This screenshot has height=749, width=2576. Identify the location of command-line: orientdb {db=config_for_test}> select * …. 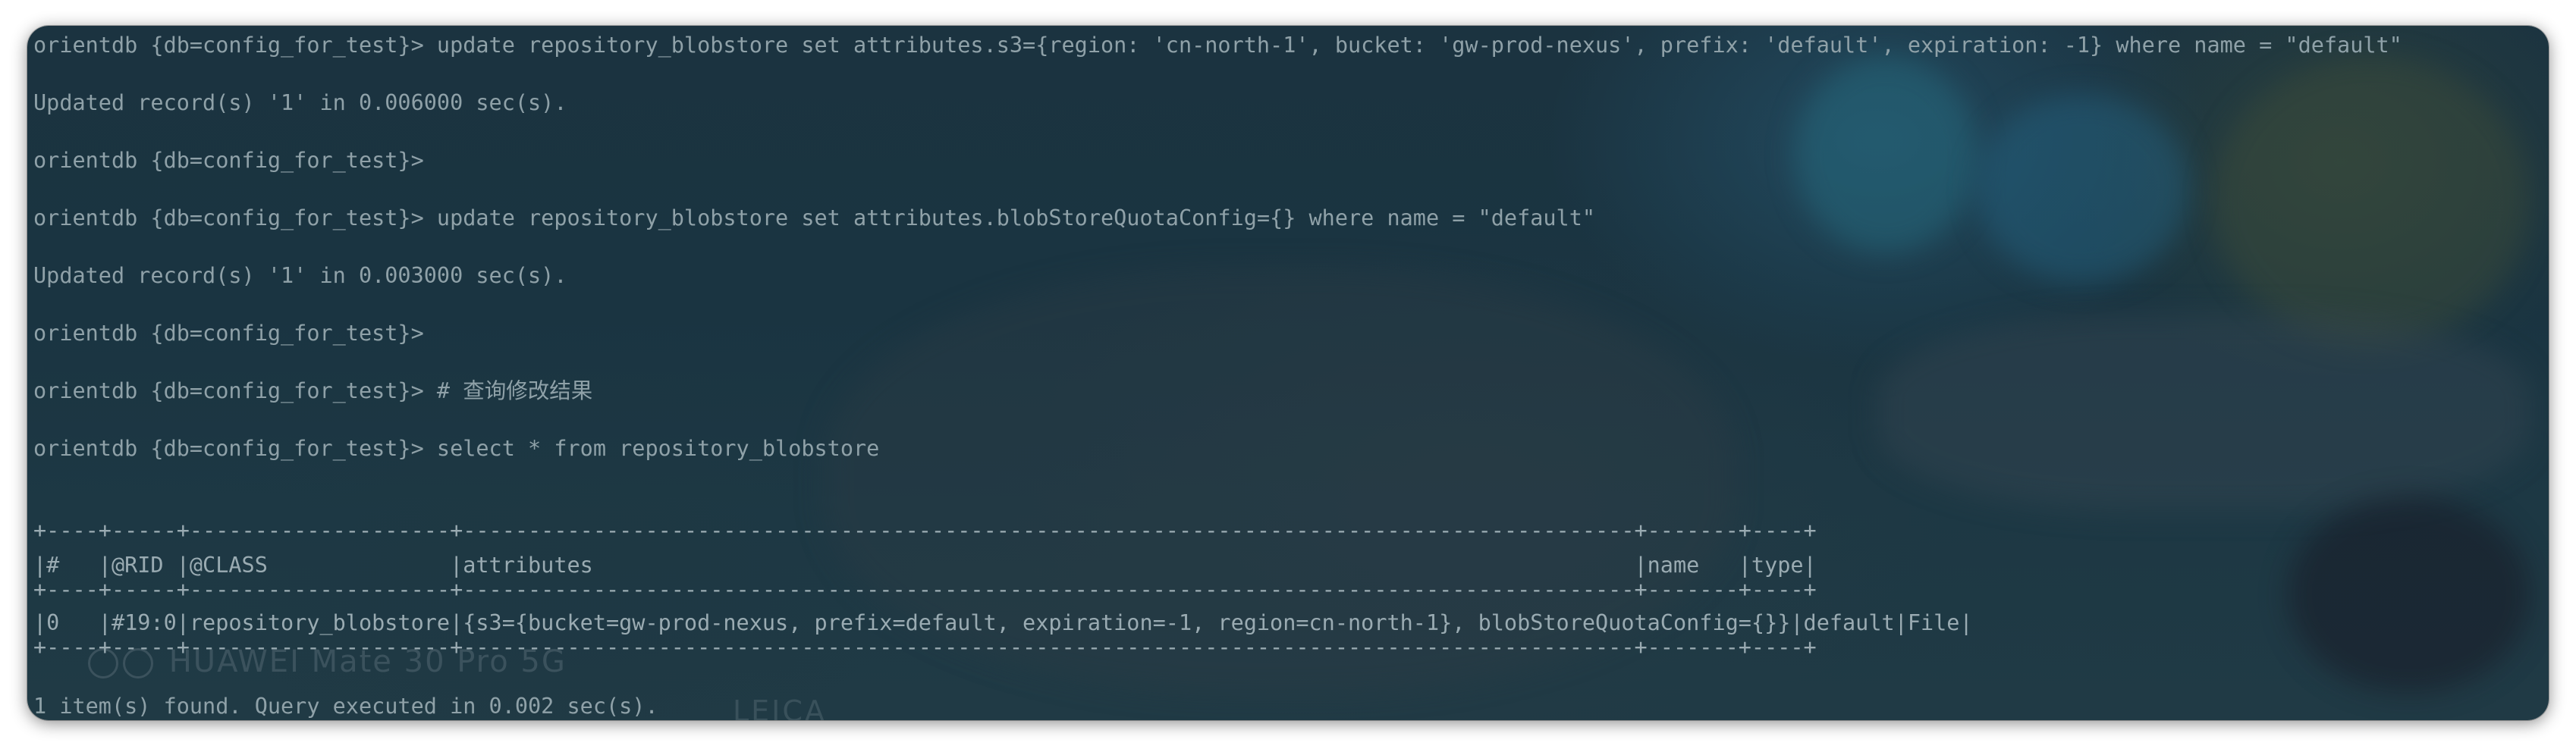
(456, 448).